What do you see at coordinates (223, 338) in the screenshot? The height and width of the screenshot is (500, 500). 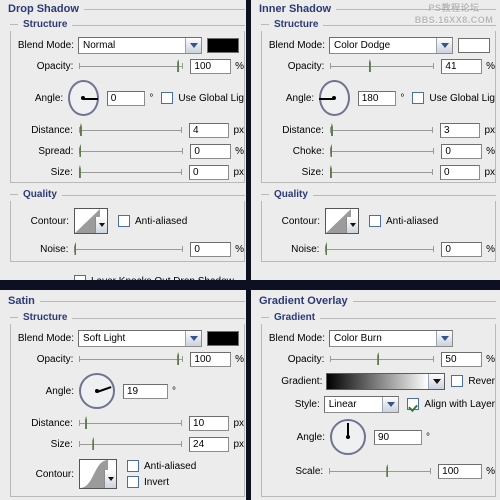 I see `satin-color-swatch` at bounding box center [223, 338].